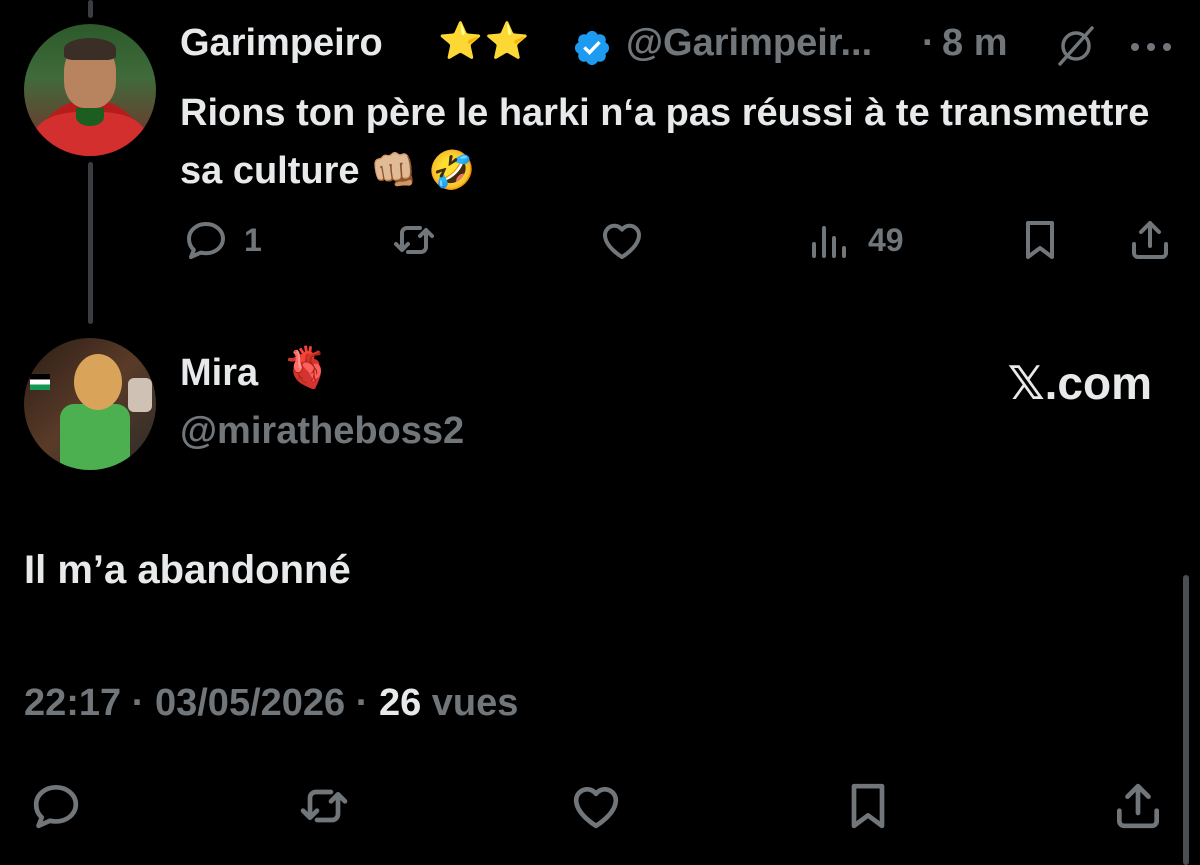 This screenshot has height=865, width=1200. What do you see at coordinates (1186, 720) in the screenshot?
I see `scrollbar` at bounding box center [1186, 720].